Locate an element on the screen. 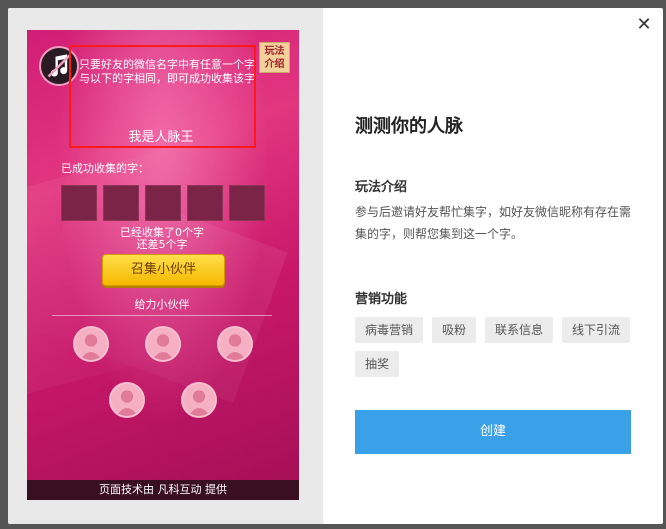 The width and height of the screenshot is (666, 529). phone-footer: 页面技术由 凡科互动 提供 is located at coordinates (163, 490).